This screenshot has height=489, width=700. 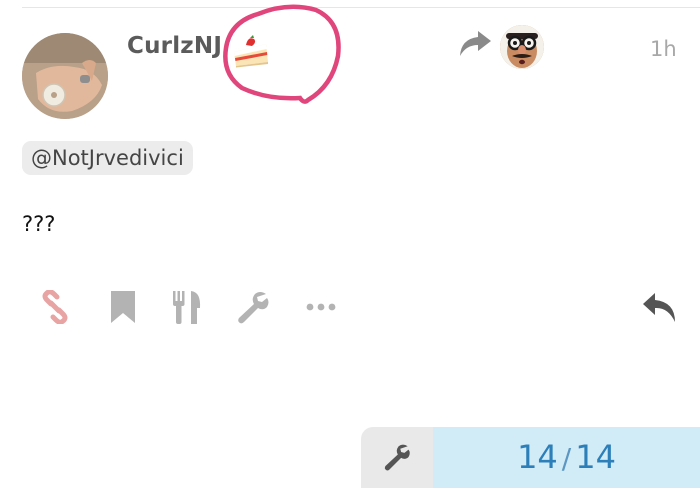 I want to click on progress-current: 14, so click(x=537, y=457).